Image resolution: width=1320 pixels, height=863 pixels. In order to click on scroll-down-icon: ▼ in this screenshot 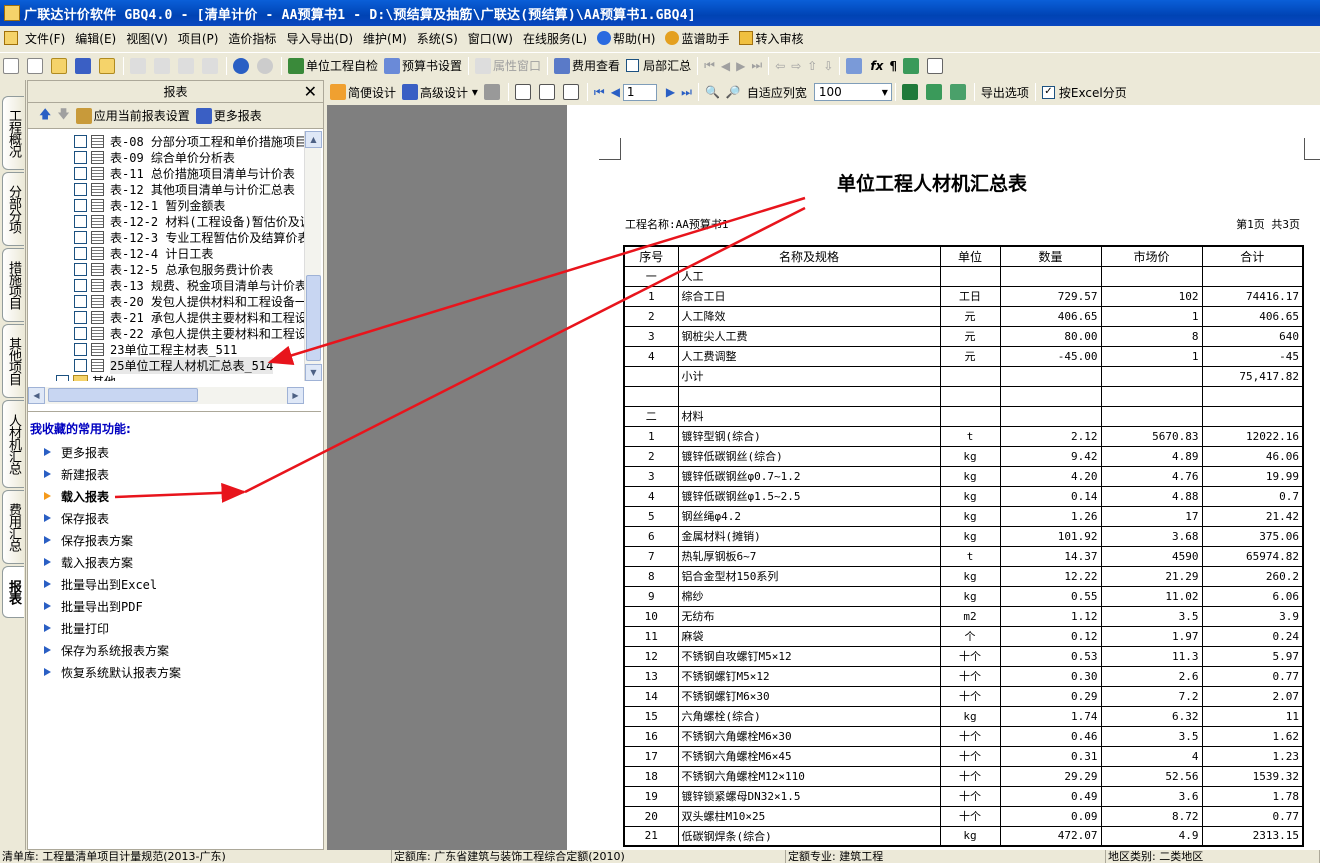, I will do `click(313, 372)`.